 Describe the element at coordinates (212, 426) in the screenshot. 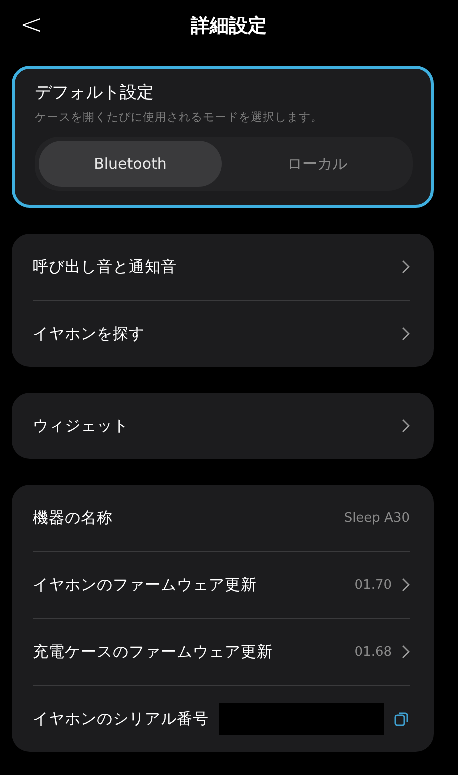

I see `row-label: ウィジェット` at that location.